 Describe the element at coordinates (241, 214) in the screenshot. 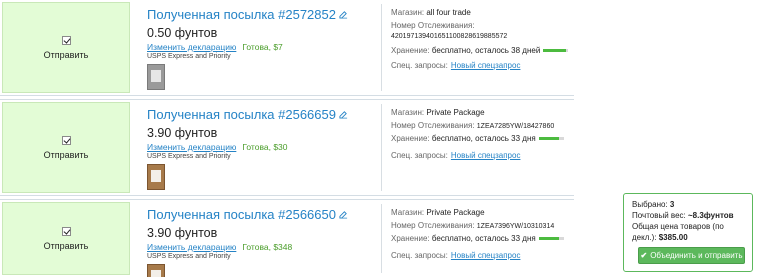

I see `parcel-title: Полученная посылка #2566650` at that location.